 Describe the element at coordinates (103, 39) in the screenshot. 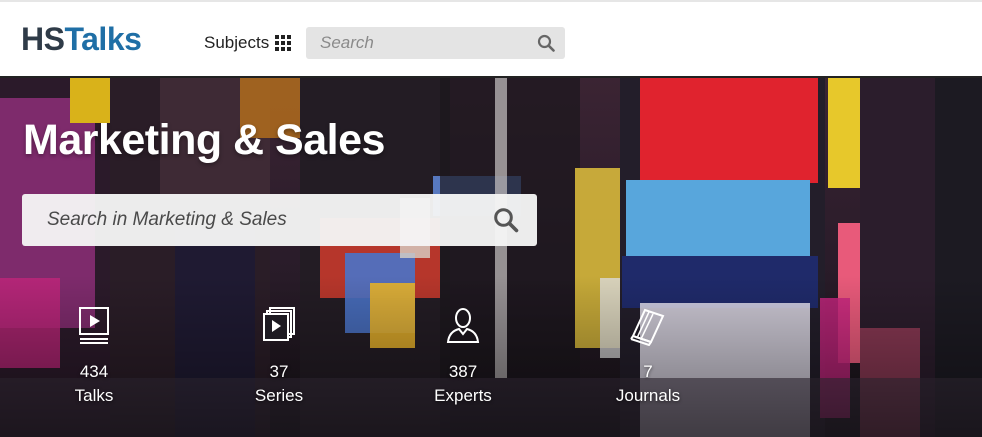

I see `logo-text-talks: Talks` at that location.